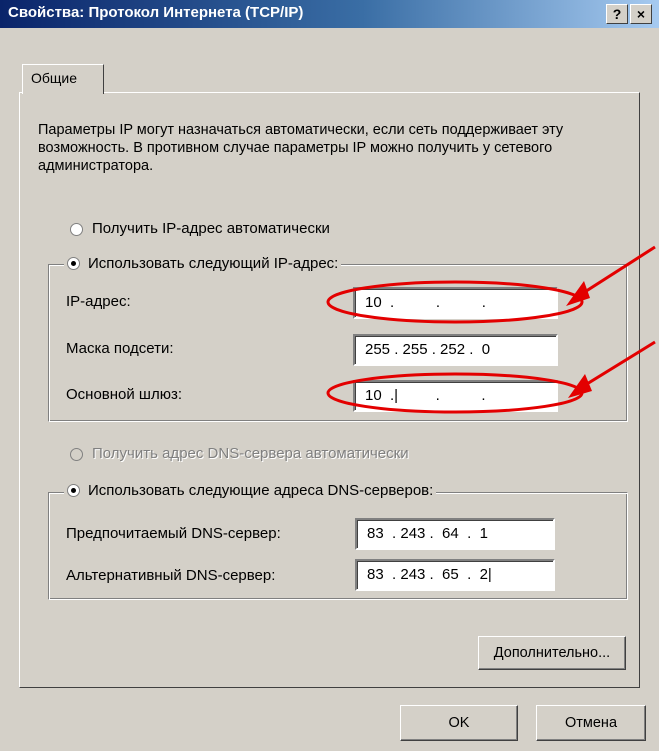 The height and width of the screenshot is (751, 659). Describe the element at coordinates (491, 329) in the screenshot. I see `annotation-overlay` at that location.